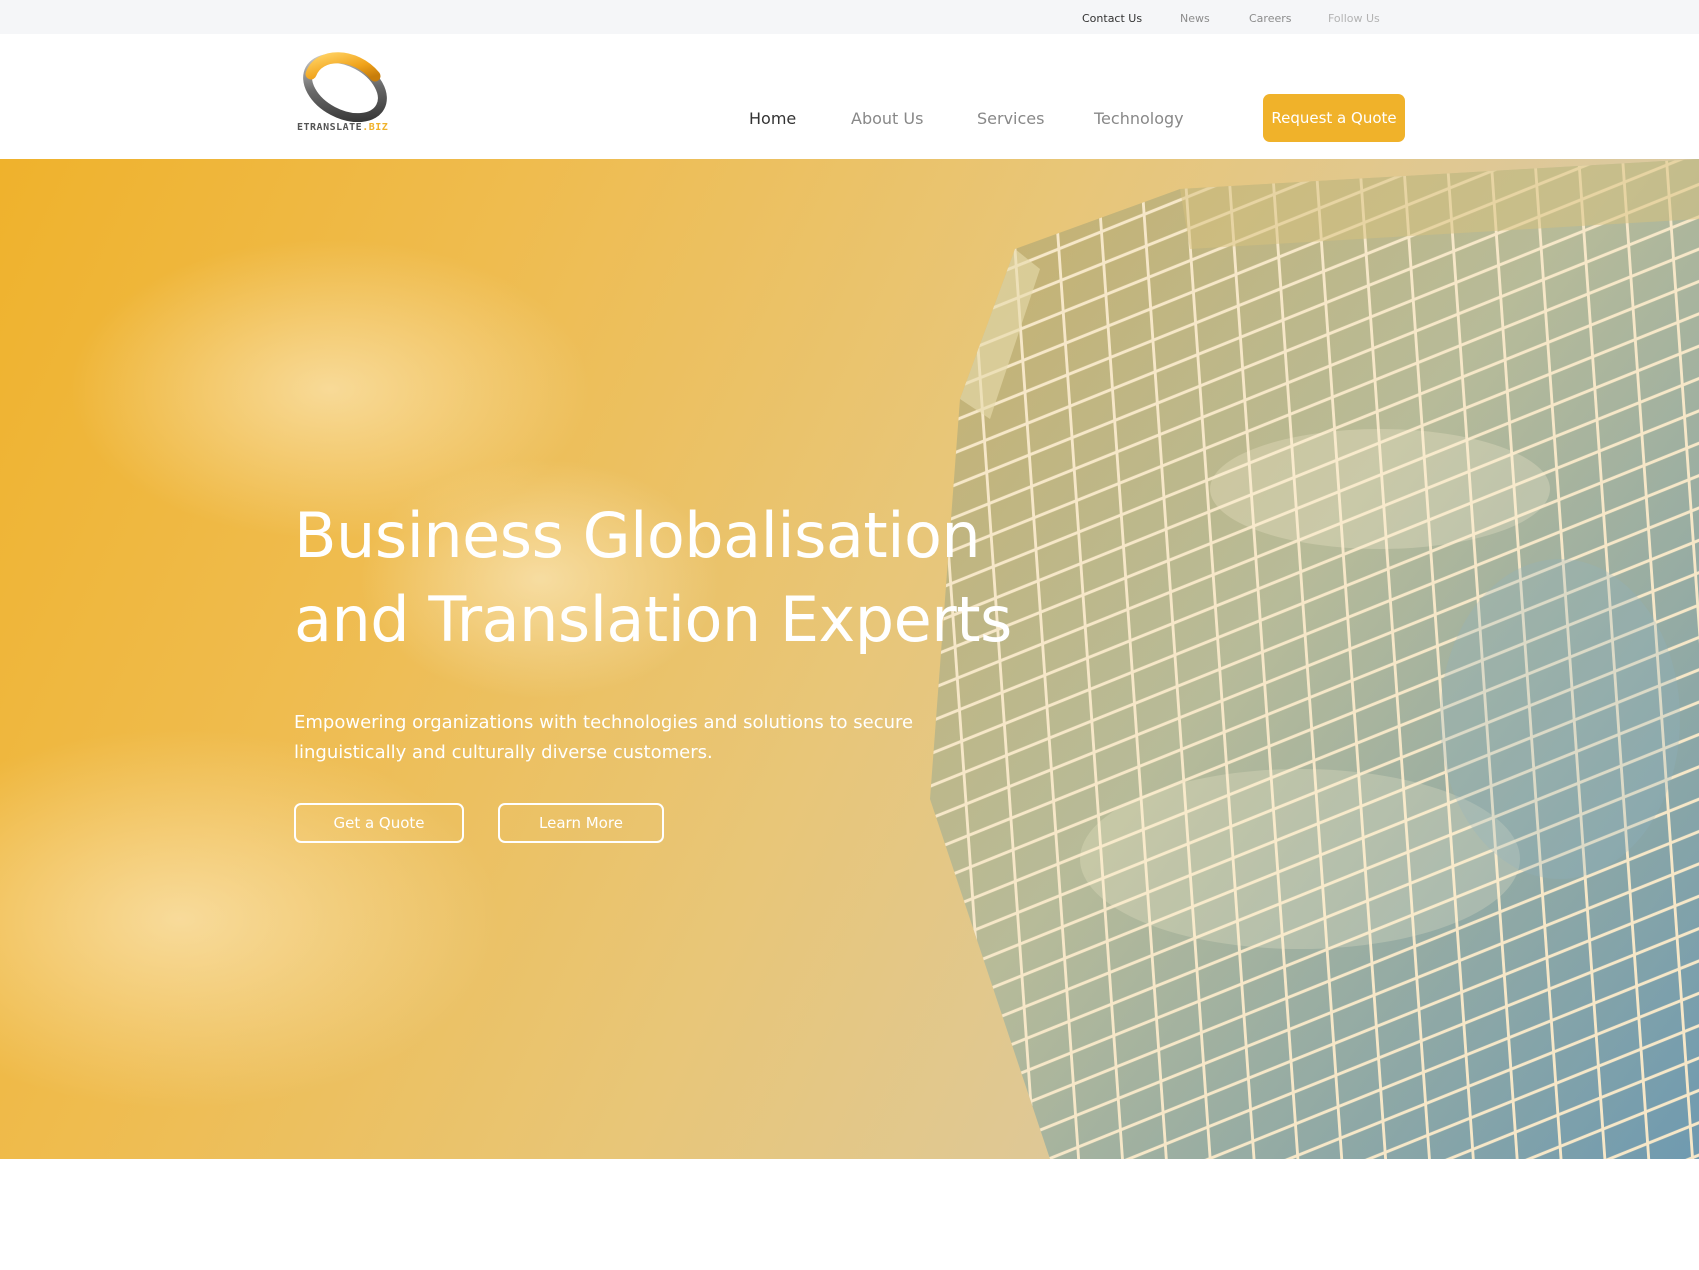  What do you see at coordinates (849, 17) in the screenshot?
I see `utility-bar: Contact Us News Careers Follow Us` at bounding box center [849, 17].